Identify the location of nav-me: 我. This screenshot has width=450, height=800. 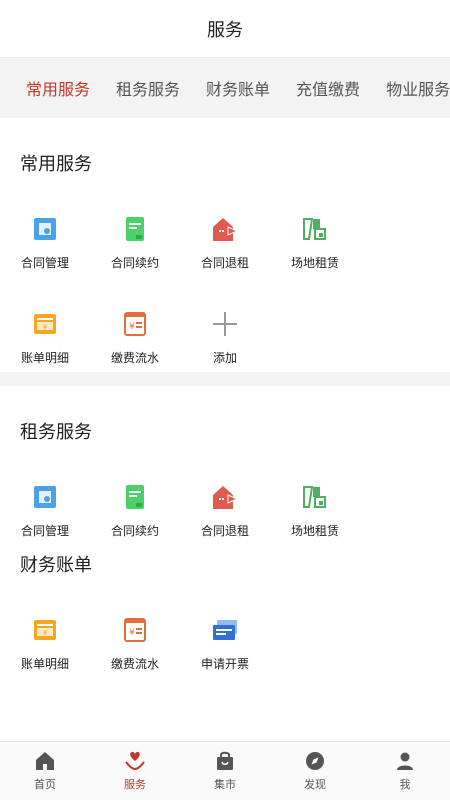
(405, 771).